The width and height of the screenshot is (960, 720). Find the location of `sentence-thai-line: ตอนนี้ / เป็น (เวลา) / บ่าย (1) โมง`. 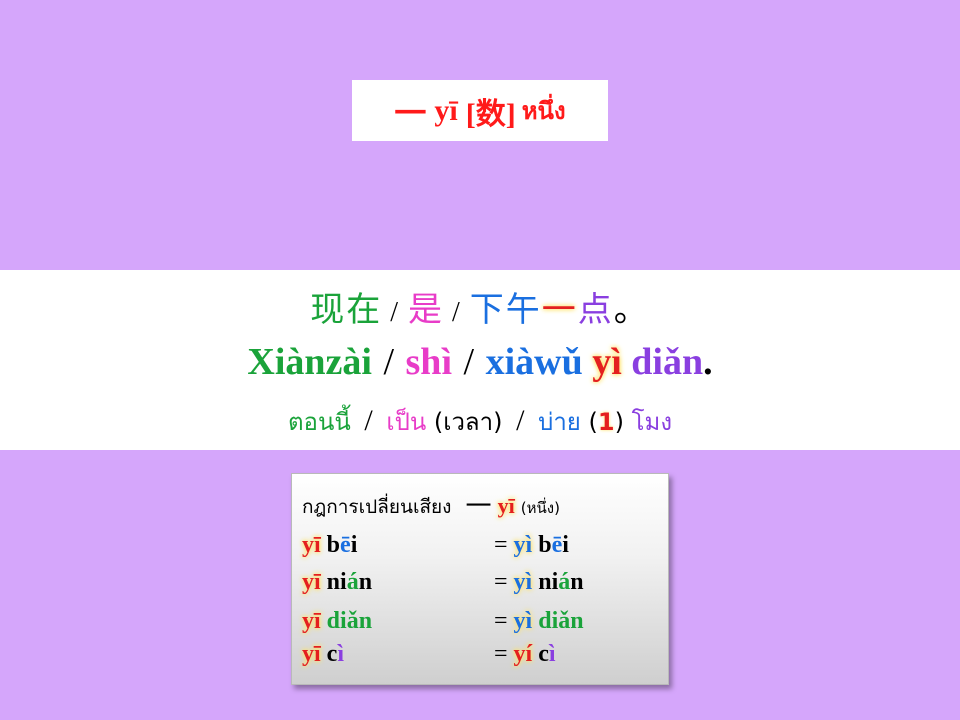

sentence-thai-line: ตอนนี้ / เป็น (เวลา) / บ่าย (1) โมง is located at coordinates (480, 421).